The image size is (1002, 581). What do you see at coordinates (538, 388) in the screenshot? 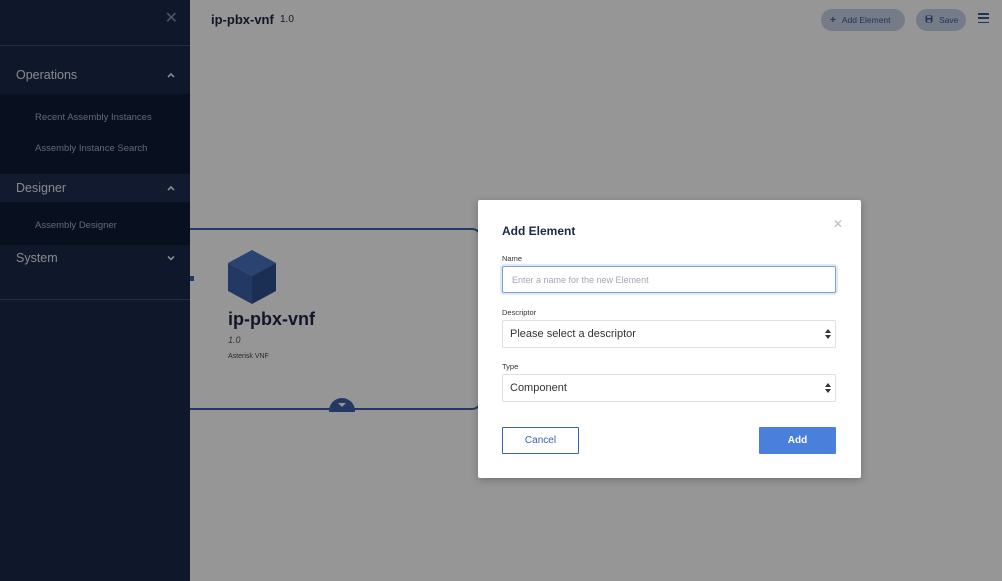
I see `type-selected-value: Component` at bounding box center [538, 388].